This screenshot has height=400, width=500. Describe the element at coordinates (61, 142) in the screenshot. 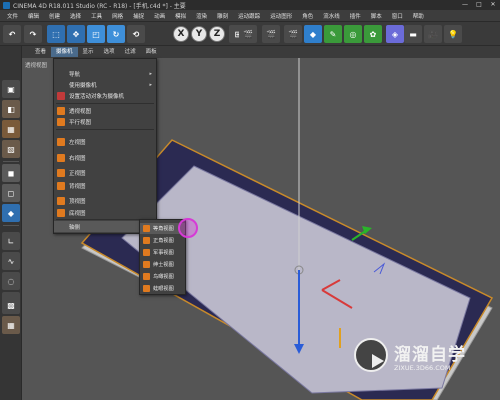

I see `left-view-icon` at that location.